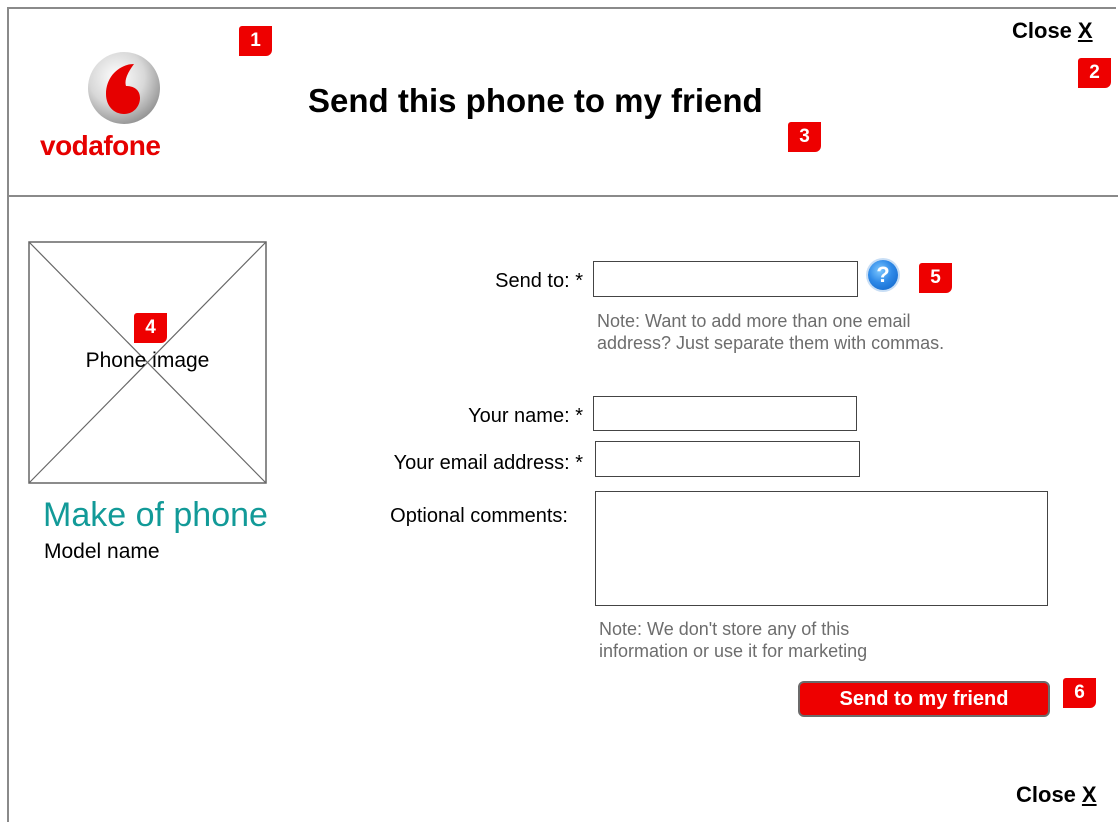 This screenshot has width=1118, height=824. I want to click on send-to-label: Send to: *, so click(539, 281).